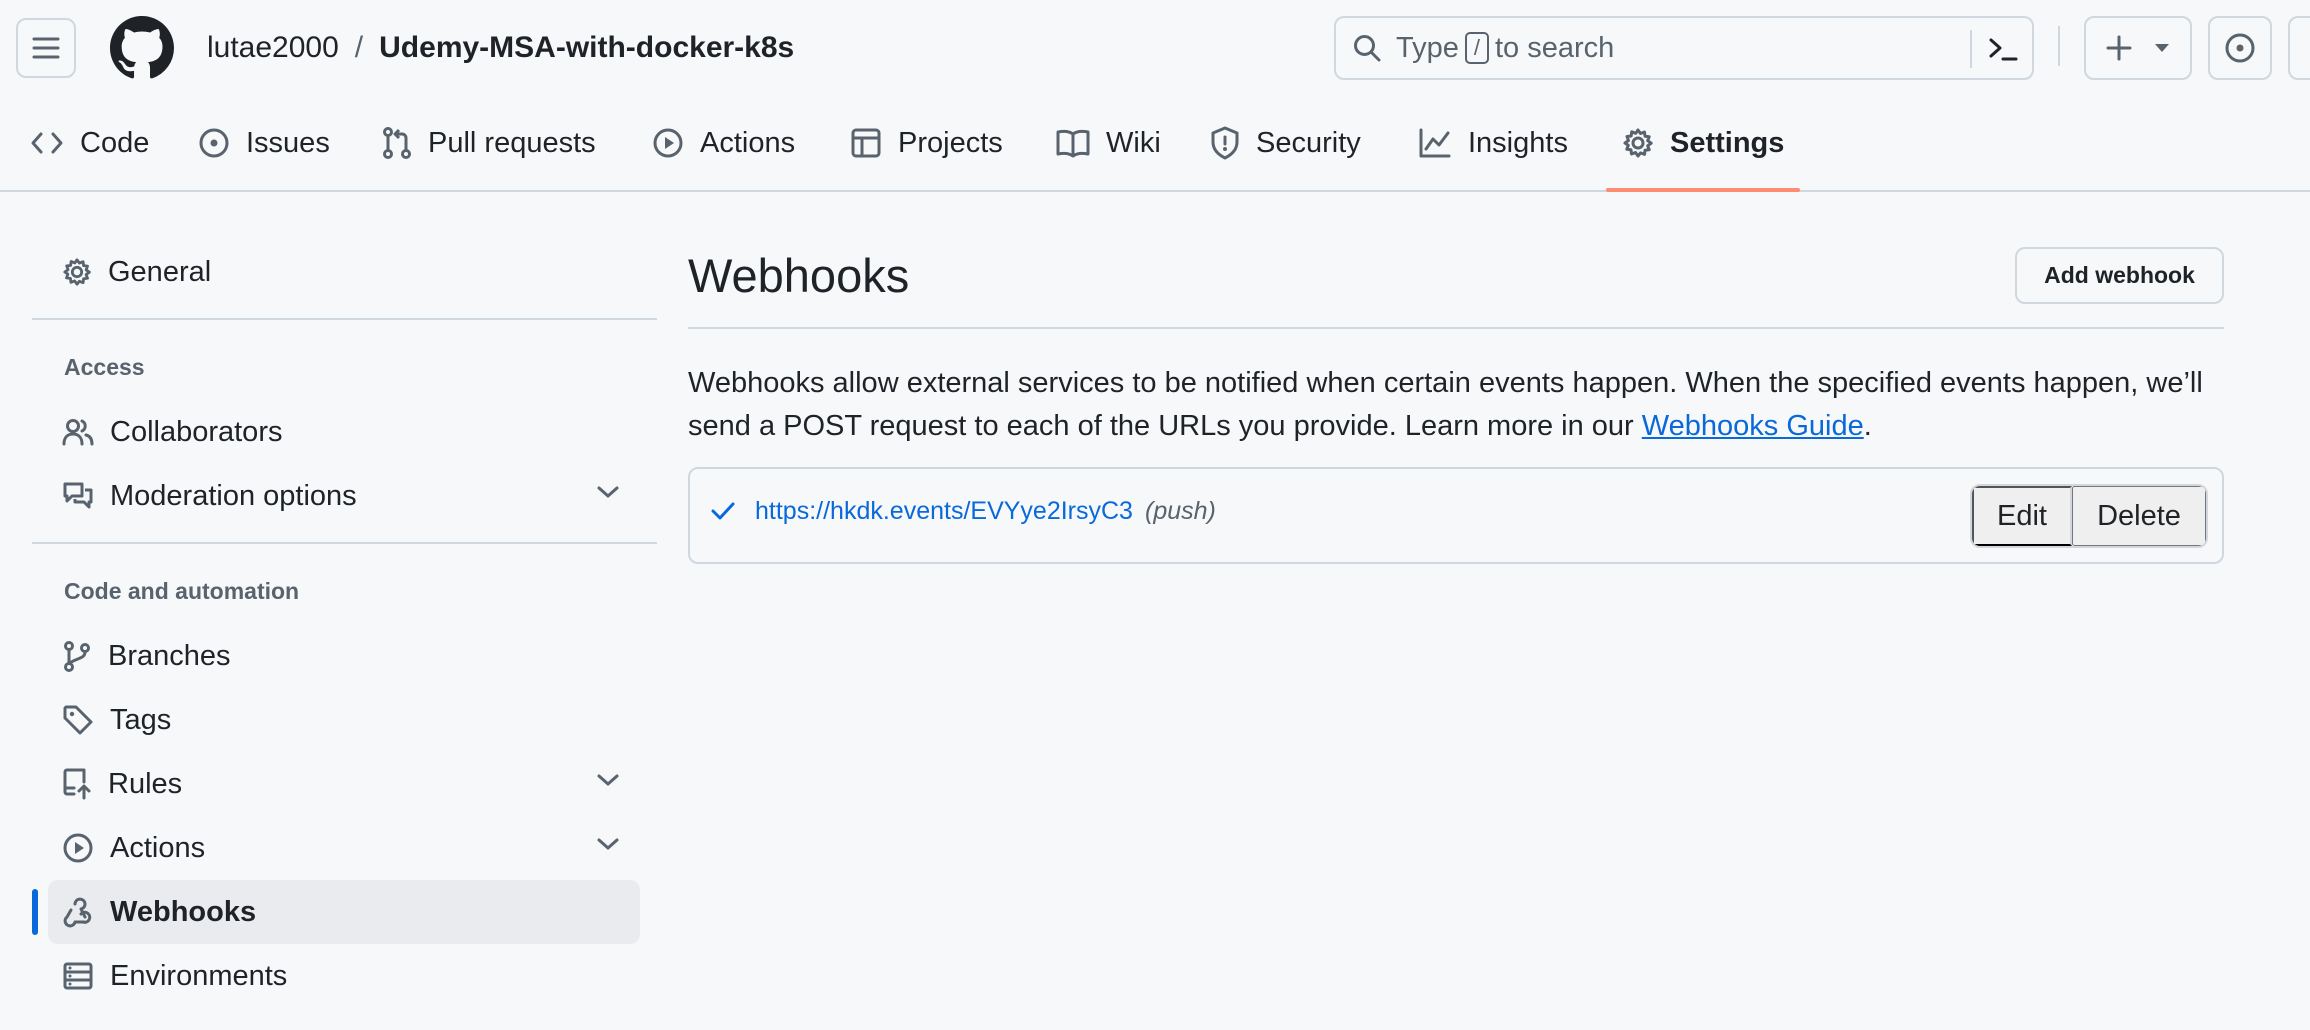 The image size is (2310, 1030). I want to click on tab-label: Settings, so click(1727, 142).